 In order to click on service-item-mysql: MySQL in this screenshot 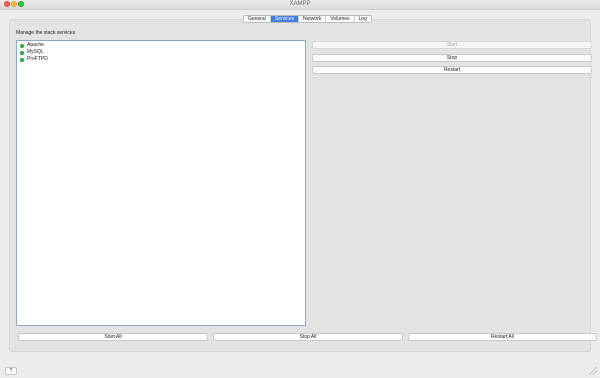, I will do `click(161, 52)`.